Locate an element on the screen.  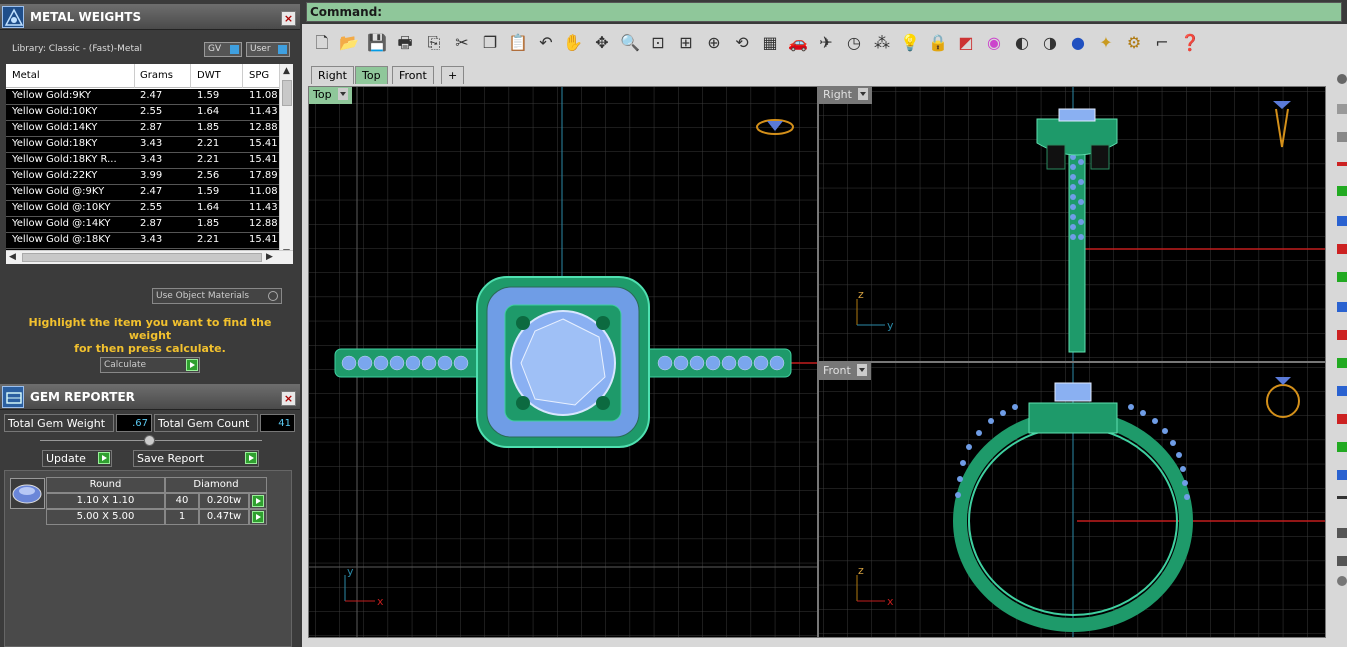
pencil-tool-icon is located at coordinates (1342, 561).